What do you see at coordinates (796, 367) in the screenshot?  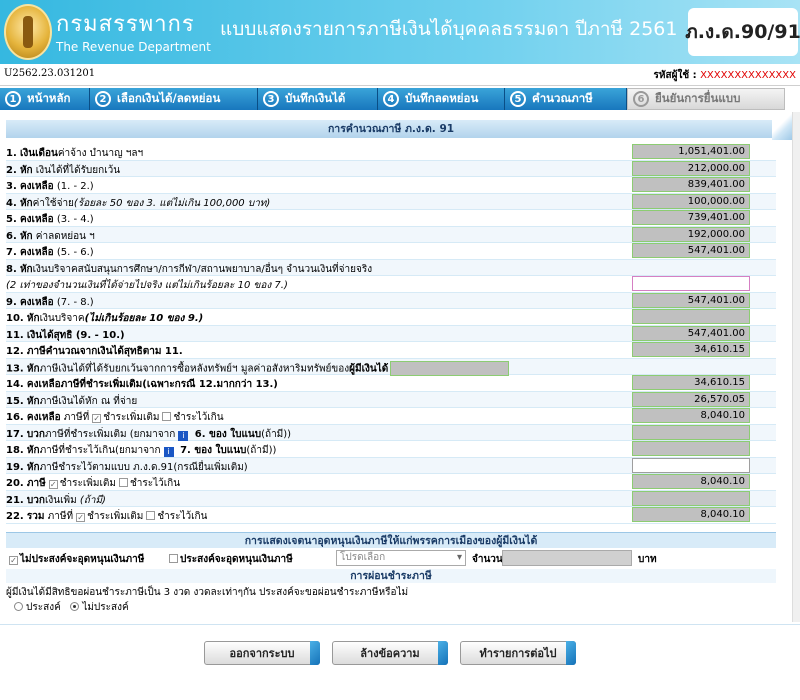 I see `scrollbar` at bounding box center [796, 367].